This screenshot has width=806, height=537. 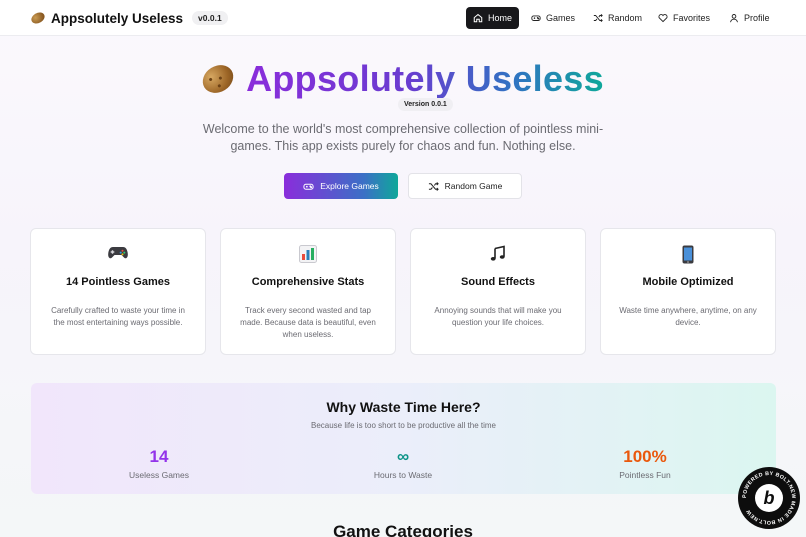 I want to click on feature-title: Mobile Optimized, so click(x=688, y=282).